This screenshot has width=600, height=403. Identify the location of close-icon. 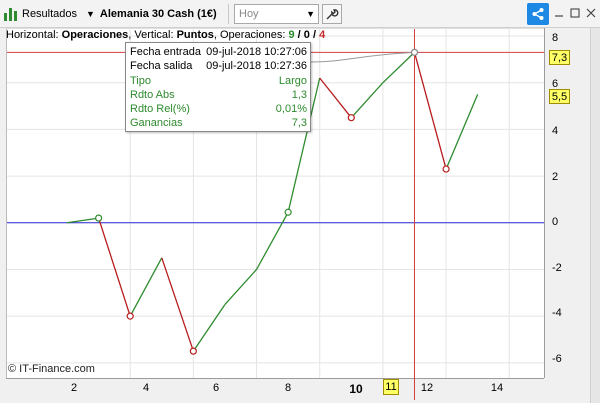
(591, 13).